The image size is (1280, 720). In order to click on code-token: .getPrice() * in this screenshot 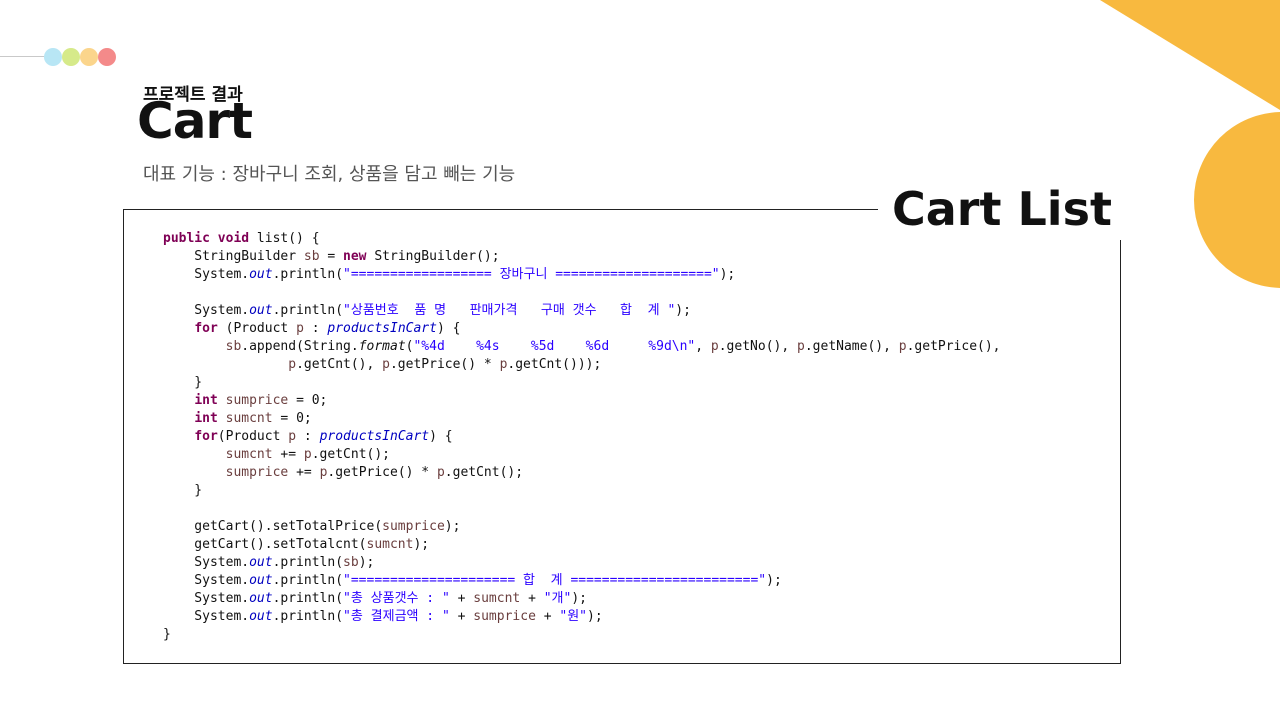, I will do `click(382, 472)`.